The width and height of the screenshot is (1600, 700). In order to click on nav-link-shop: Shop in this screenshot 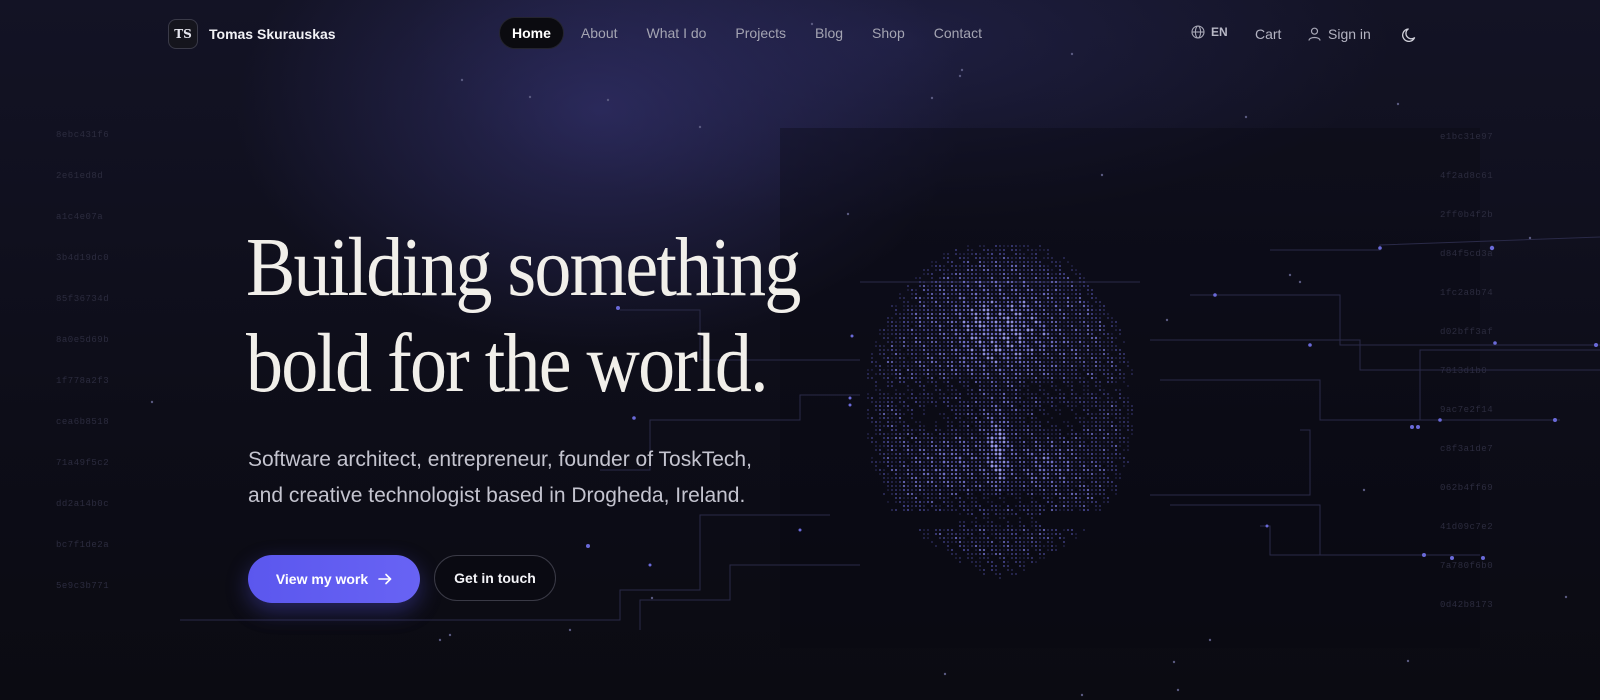, I will do `click(888, 33)`.